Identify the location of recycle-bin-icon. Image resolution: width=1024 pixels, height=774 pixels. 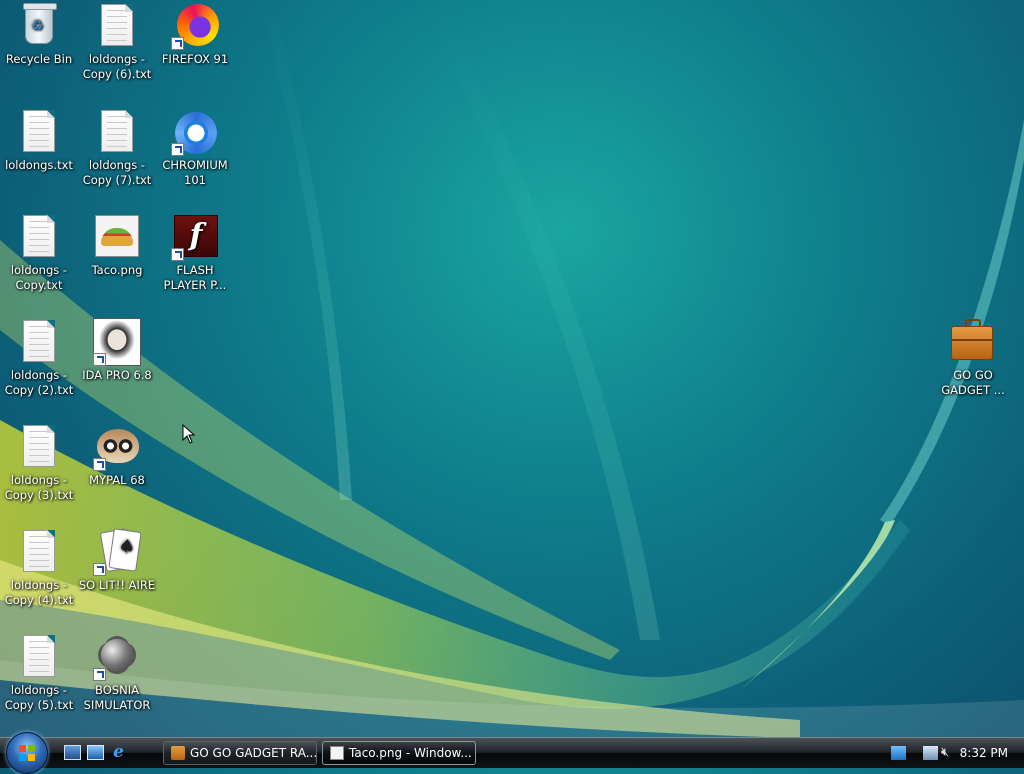
(40, 23).